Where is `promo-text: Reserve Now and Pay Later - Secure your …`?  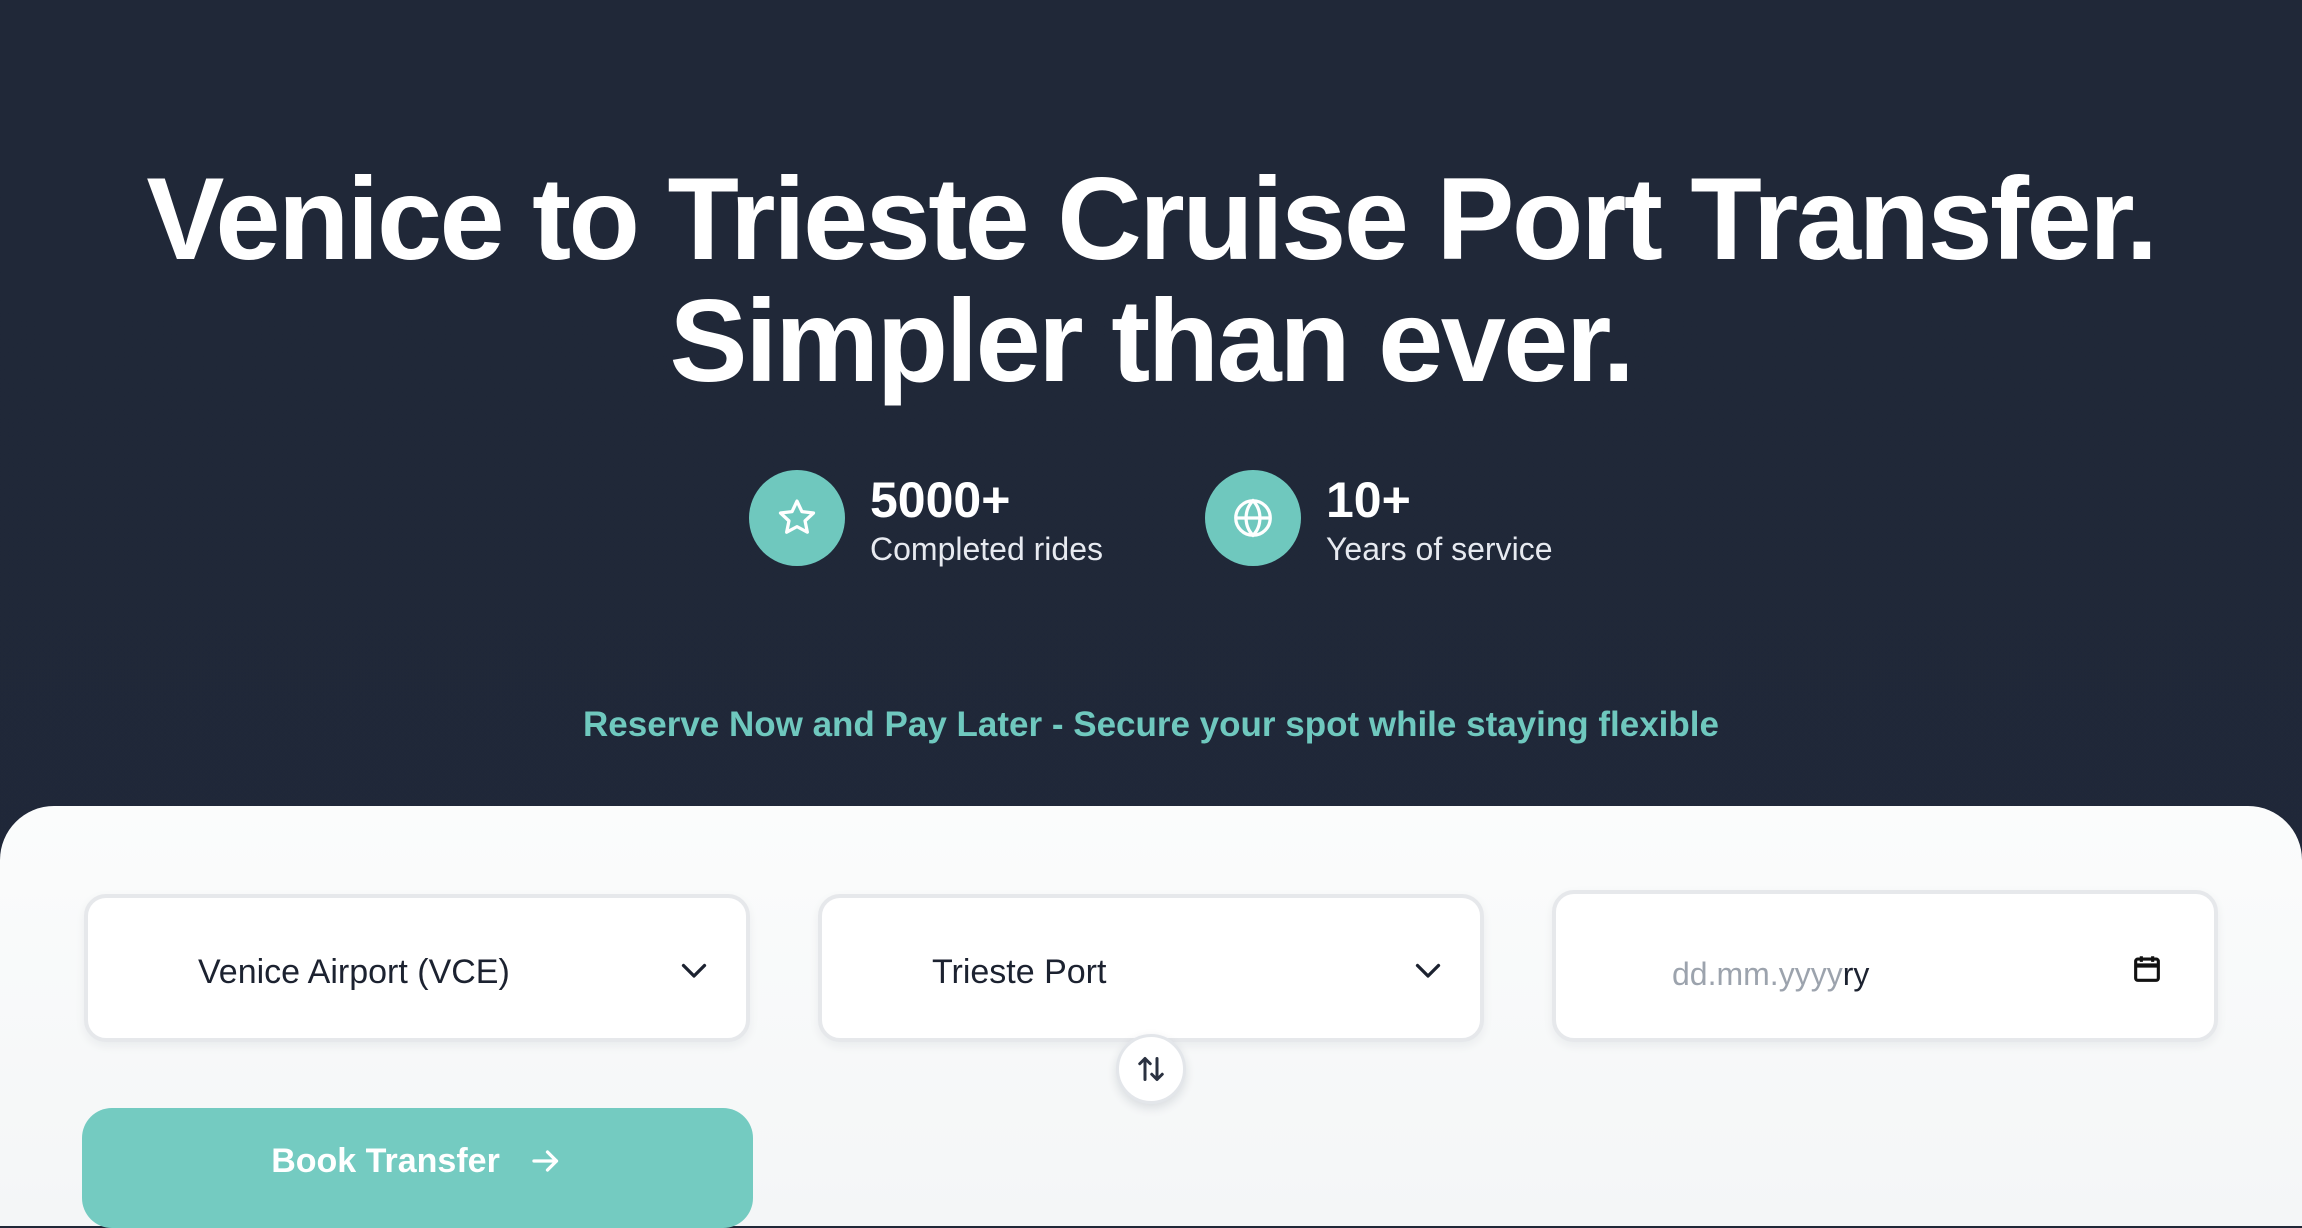 promo-text: Reserve Now and Pay Later - Secure your … is located at coordinates (1151, 724).